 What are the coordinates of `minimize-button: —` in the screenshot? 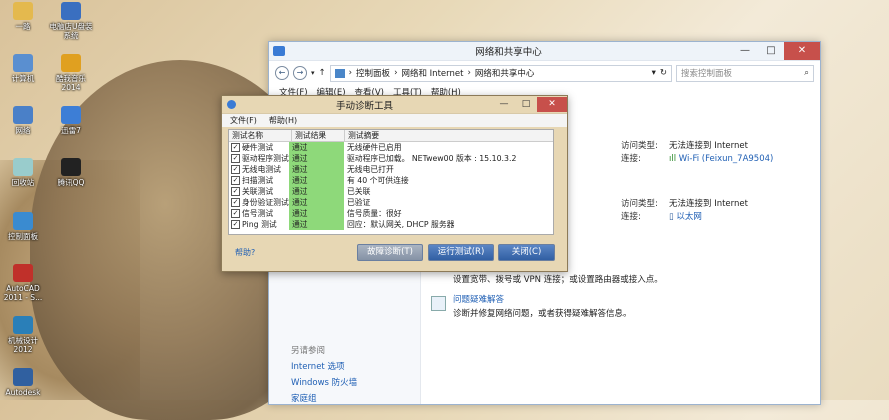 It's located at (745, 51).